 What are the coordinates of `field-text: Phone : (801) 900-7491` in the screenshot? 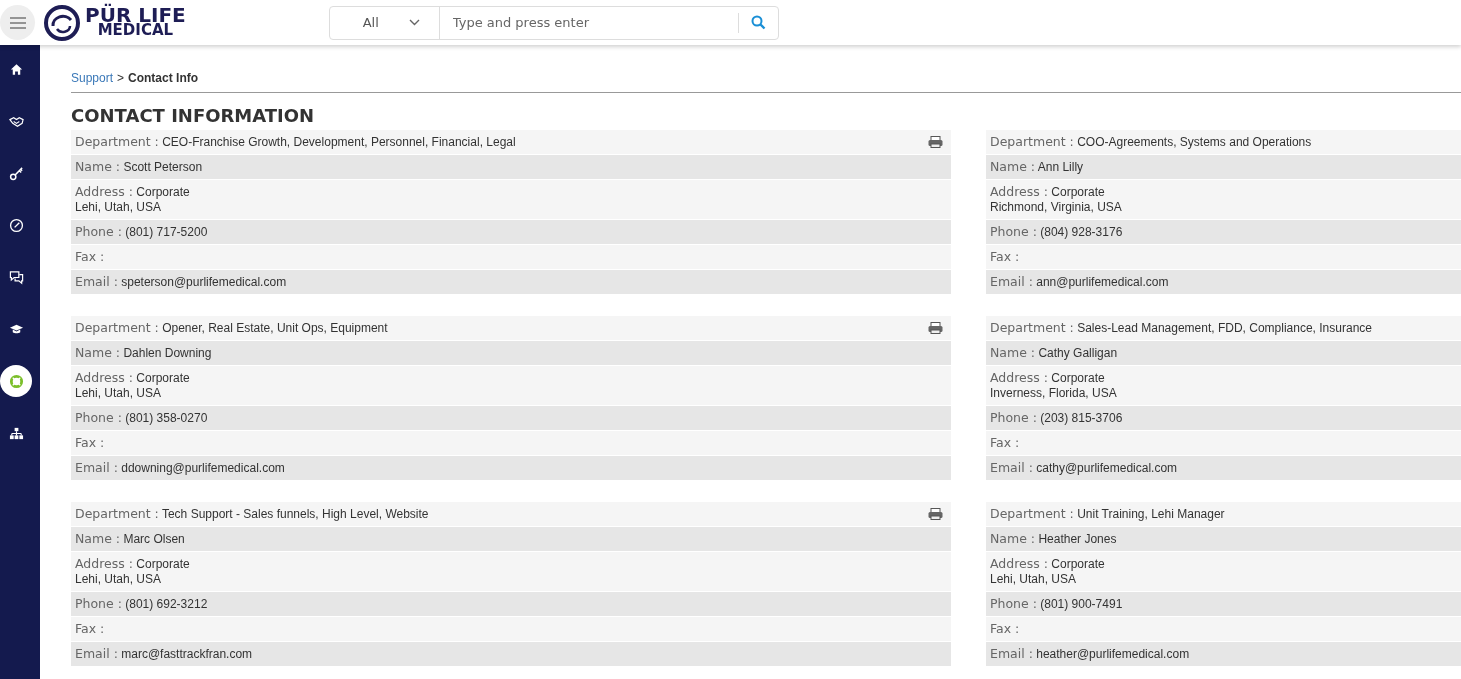 It's located at (1056, 604).